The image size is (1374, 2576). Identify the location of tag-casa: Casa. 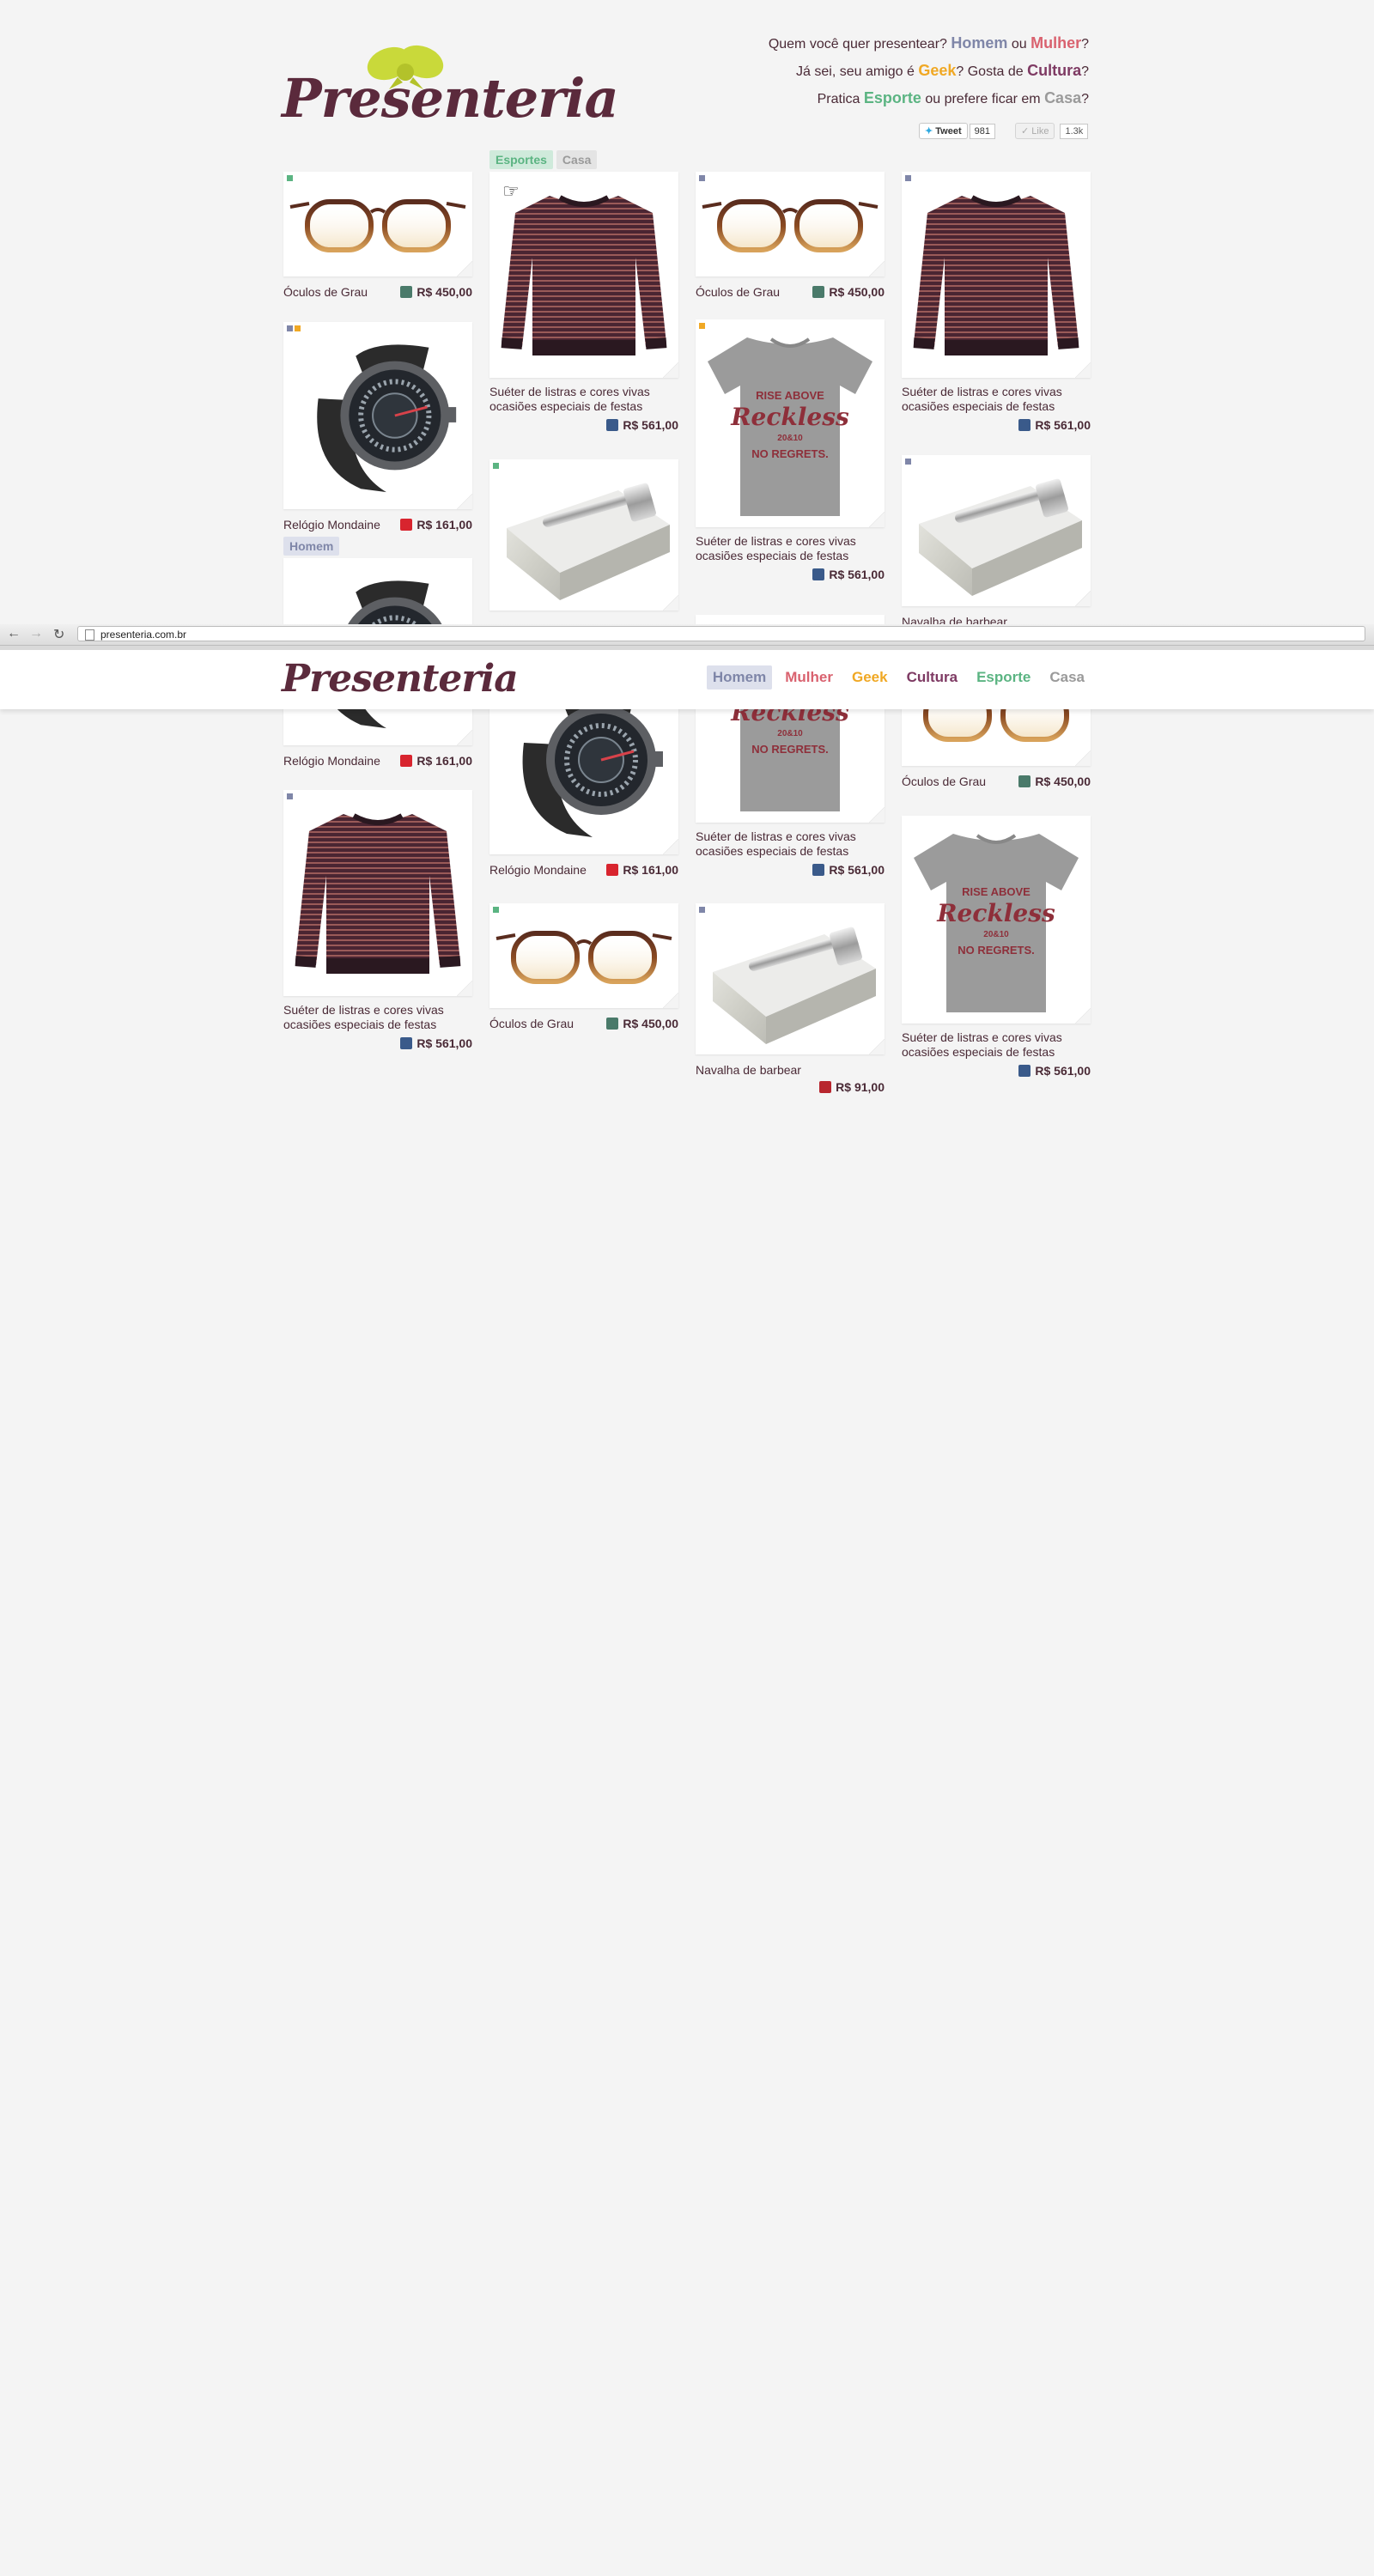
(577, 159).